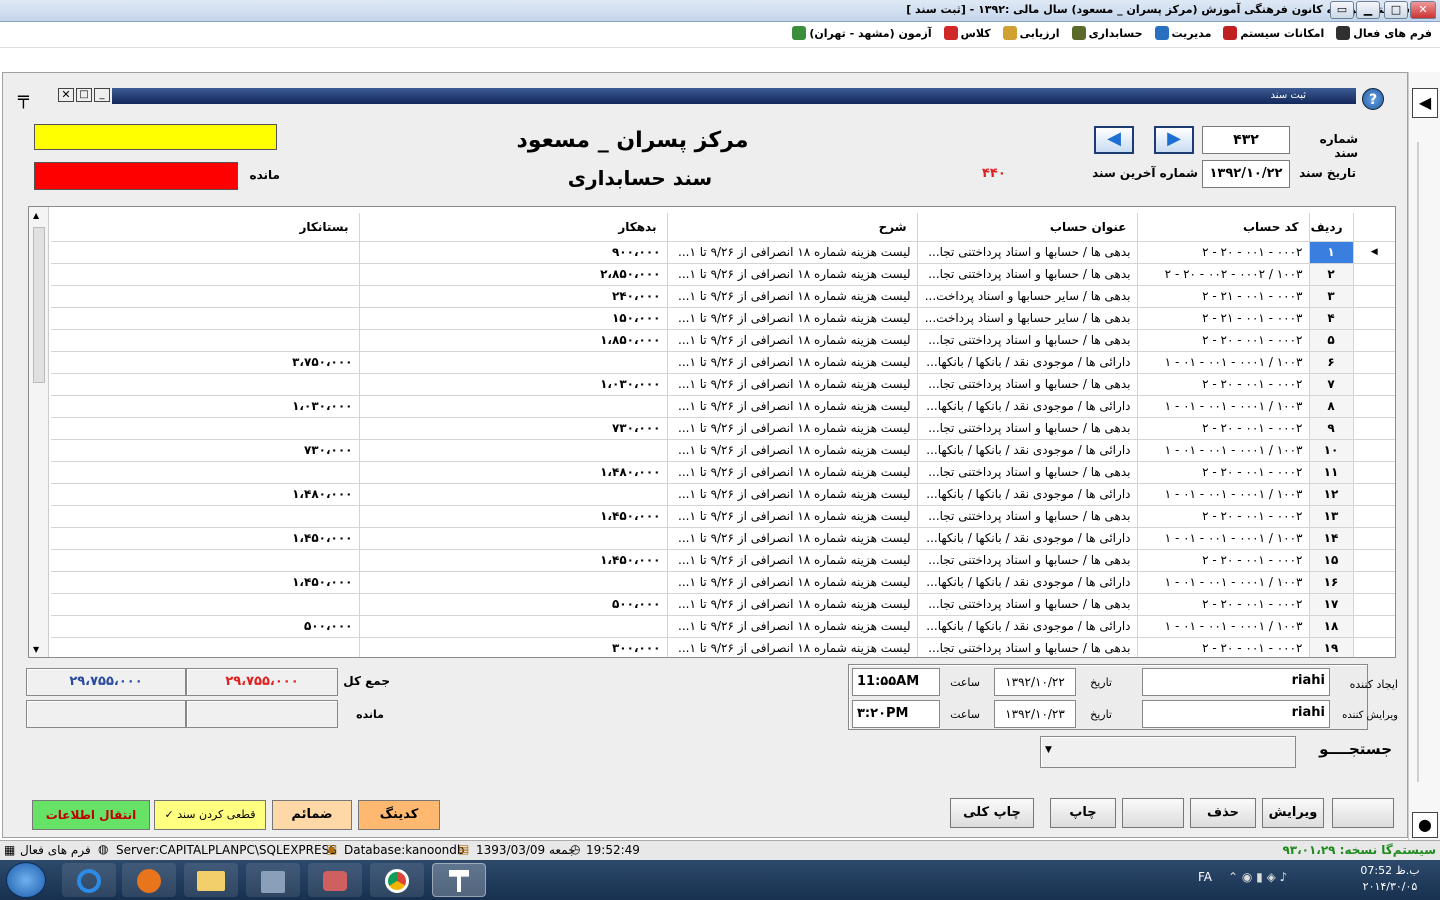  Describe the element at coordinates (1331, 384) in the screenshot. I see `row-number-cell: ۷` at that location.